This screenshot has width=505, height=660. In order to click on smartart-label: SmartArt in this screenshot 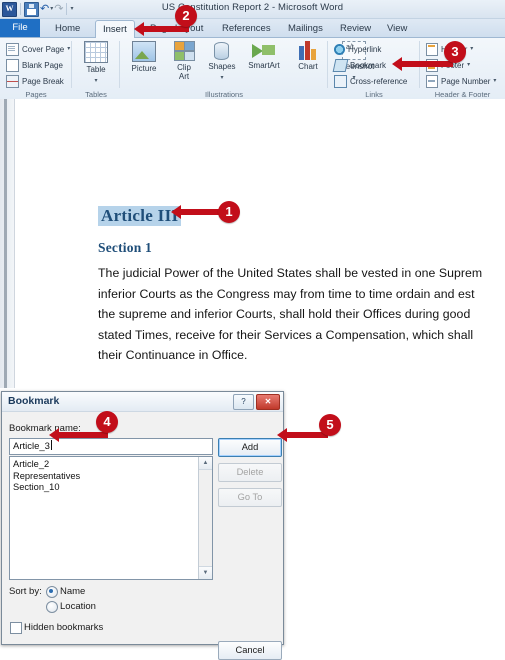, I will do `click(264, 65)`.